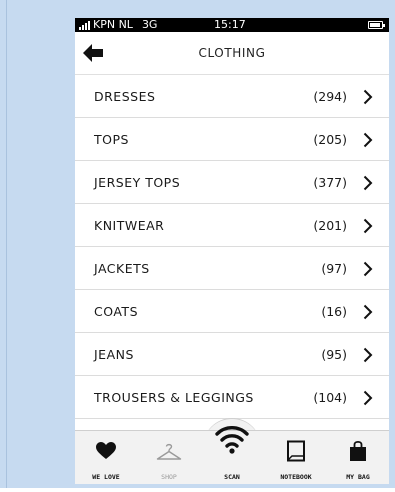  What do you see at coordinates (232, 354) in the screenshot?
I see `category-row: JEANS (95)` at bounding box center [232, 354].